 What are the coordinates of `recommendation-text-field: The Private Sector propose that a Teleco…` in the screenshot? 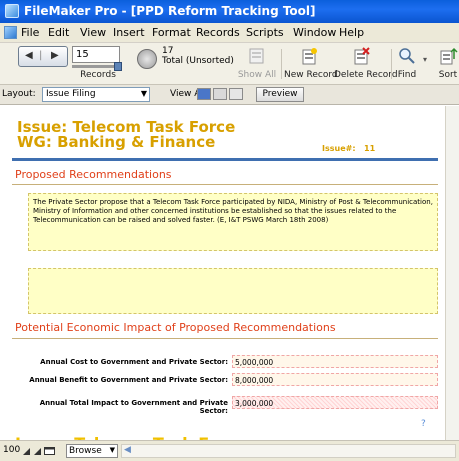 It's located at (233, 222).